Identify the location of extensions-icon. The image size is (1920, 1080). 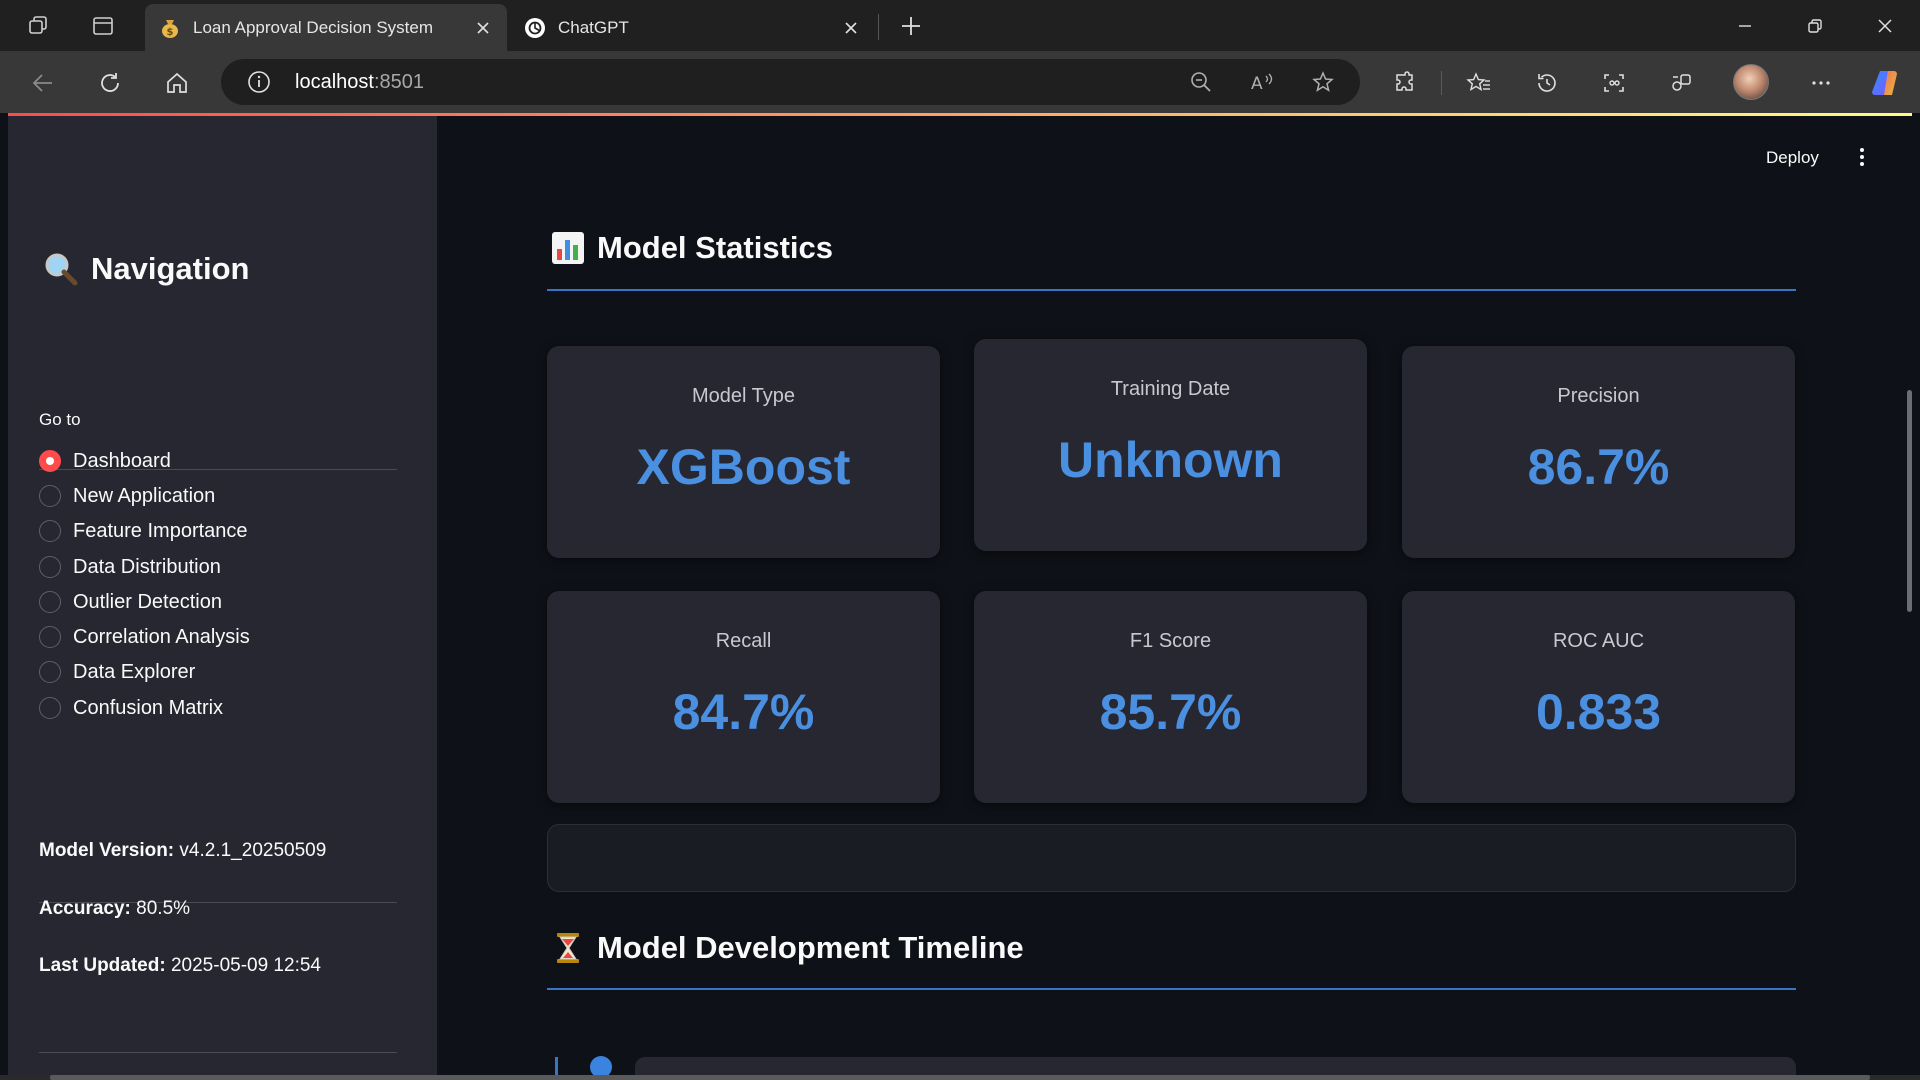
(1405, 83).